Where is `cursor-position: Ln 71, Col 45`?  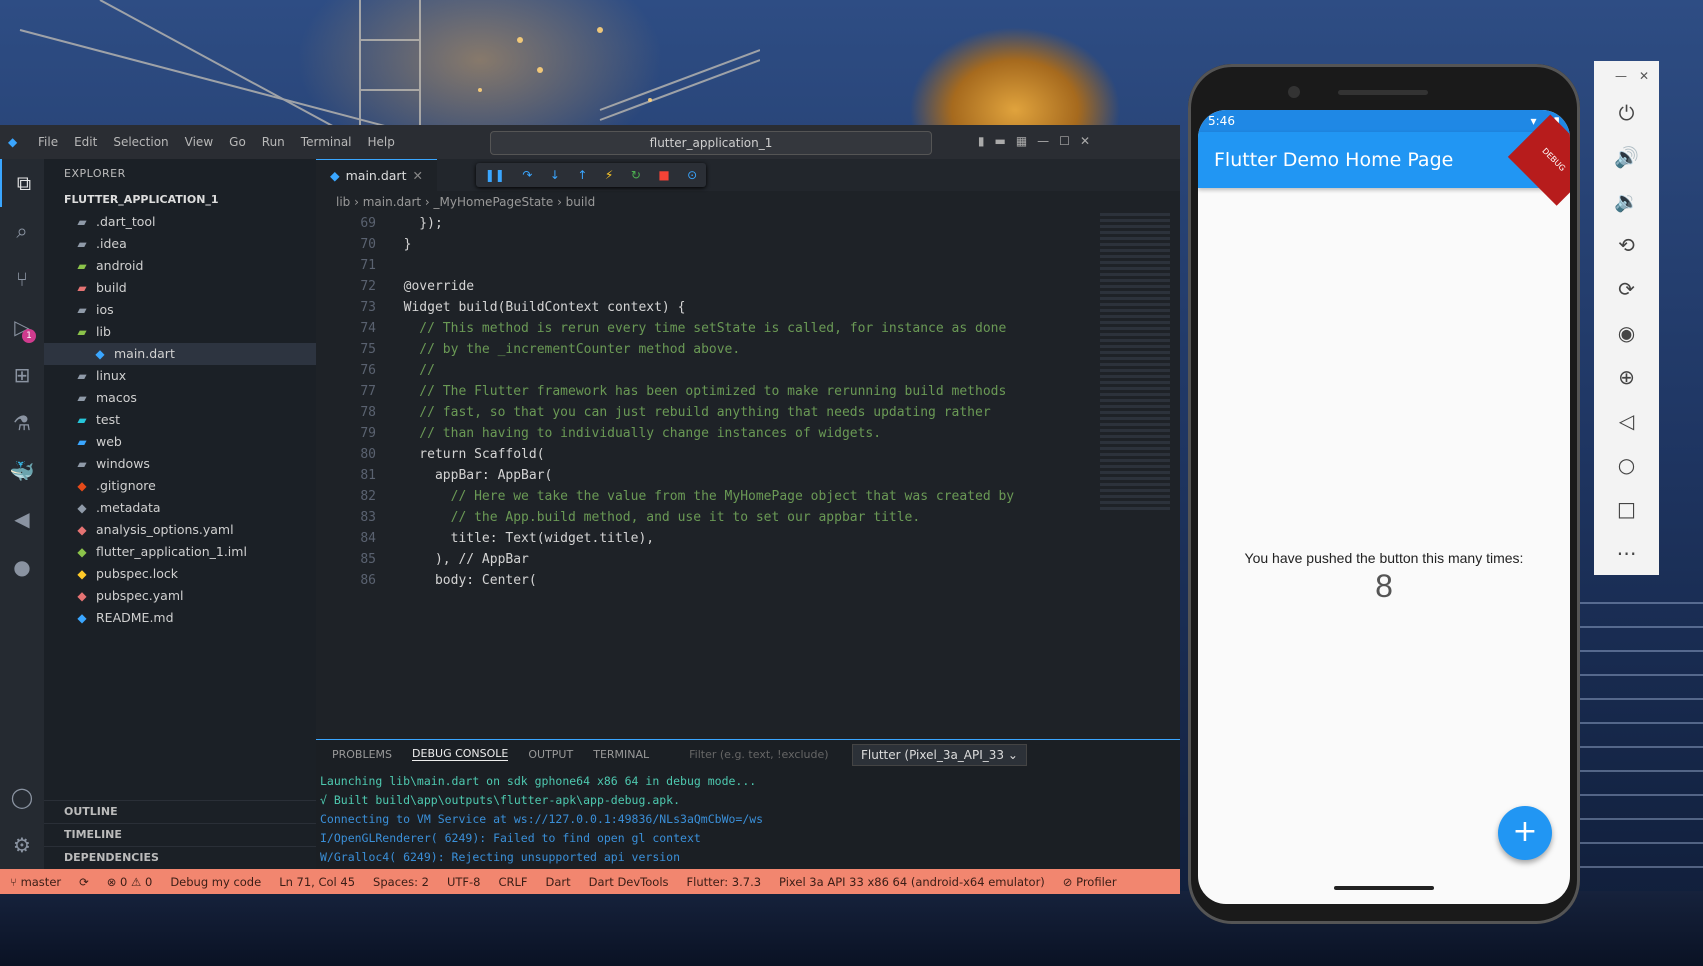
cursor-position: Ln 71, Col 45 is located at coordinates (317, 882).